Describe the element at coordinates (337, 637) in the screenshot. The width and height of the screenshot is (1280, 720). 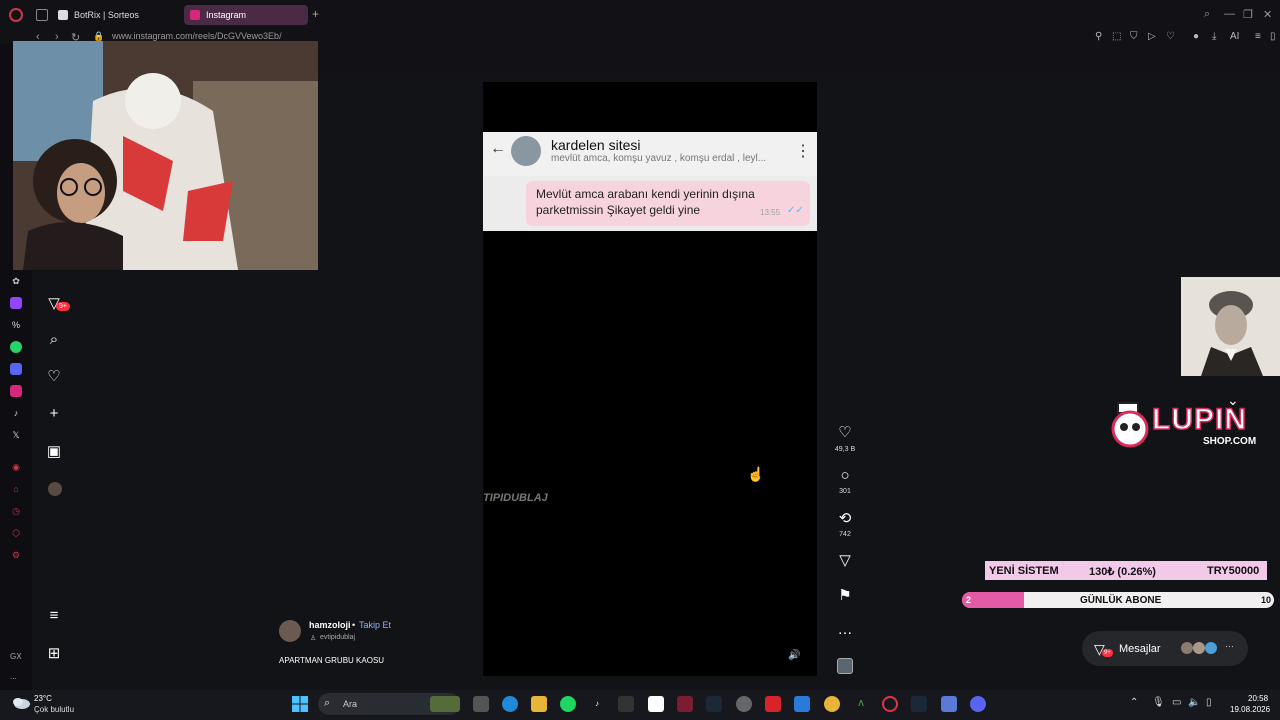
I see `audio-name: evtipidublaj` at that location.